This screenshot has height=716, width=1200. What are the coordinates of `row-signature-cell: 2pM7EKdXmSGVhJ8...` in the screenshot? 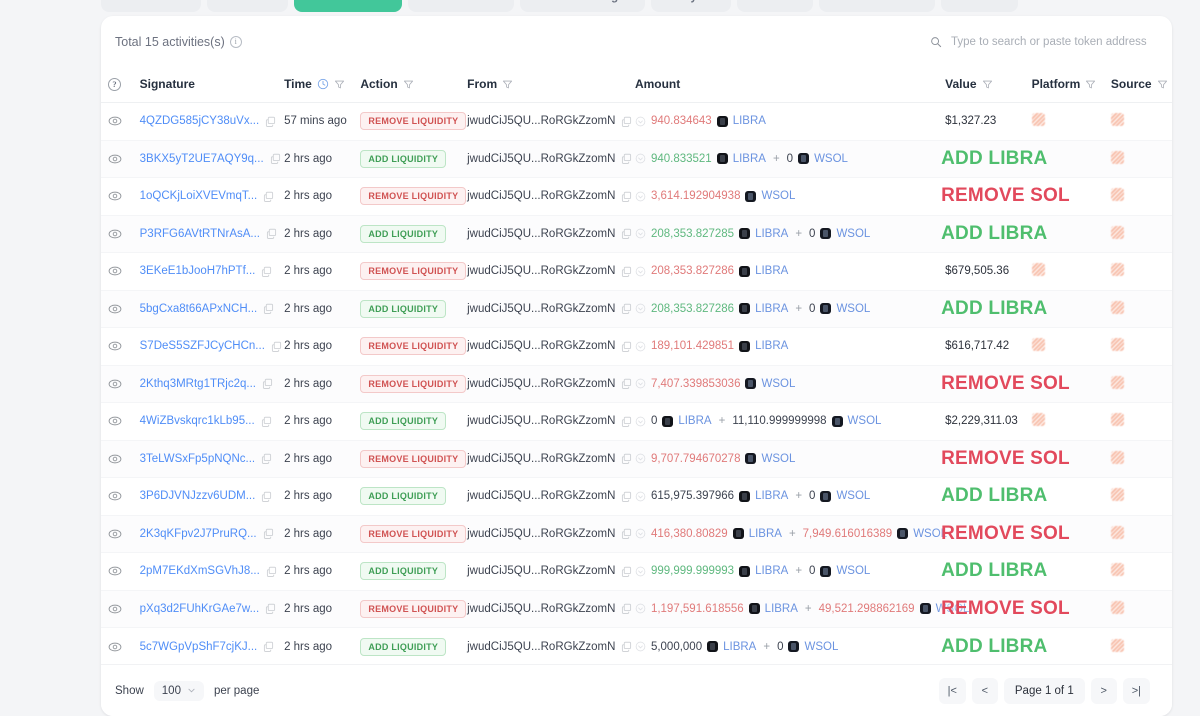 It's located at (212, 571).